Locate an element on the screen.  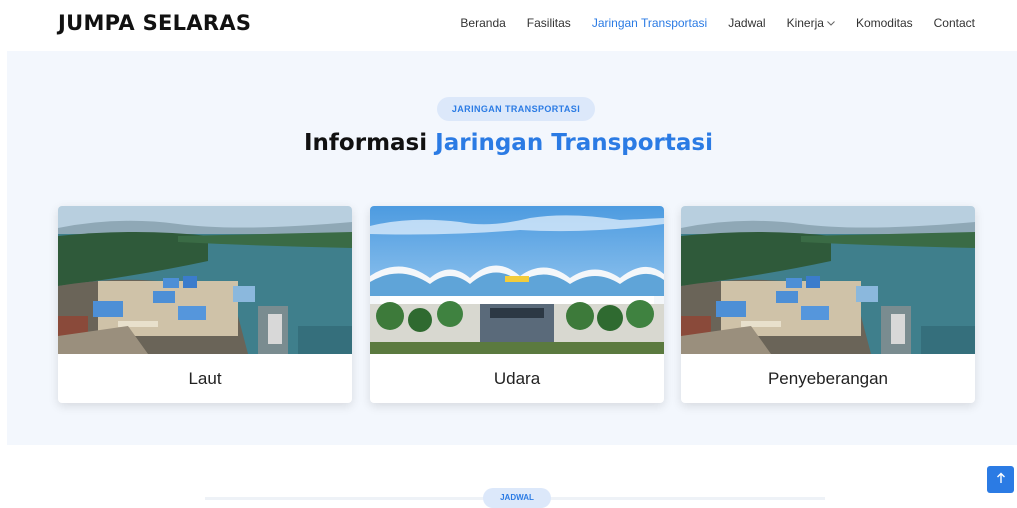
heading-prefix: Informasi is located at coordinates (365, 143).